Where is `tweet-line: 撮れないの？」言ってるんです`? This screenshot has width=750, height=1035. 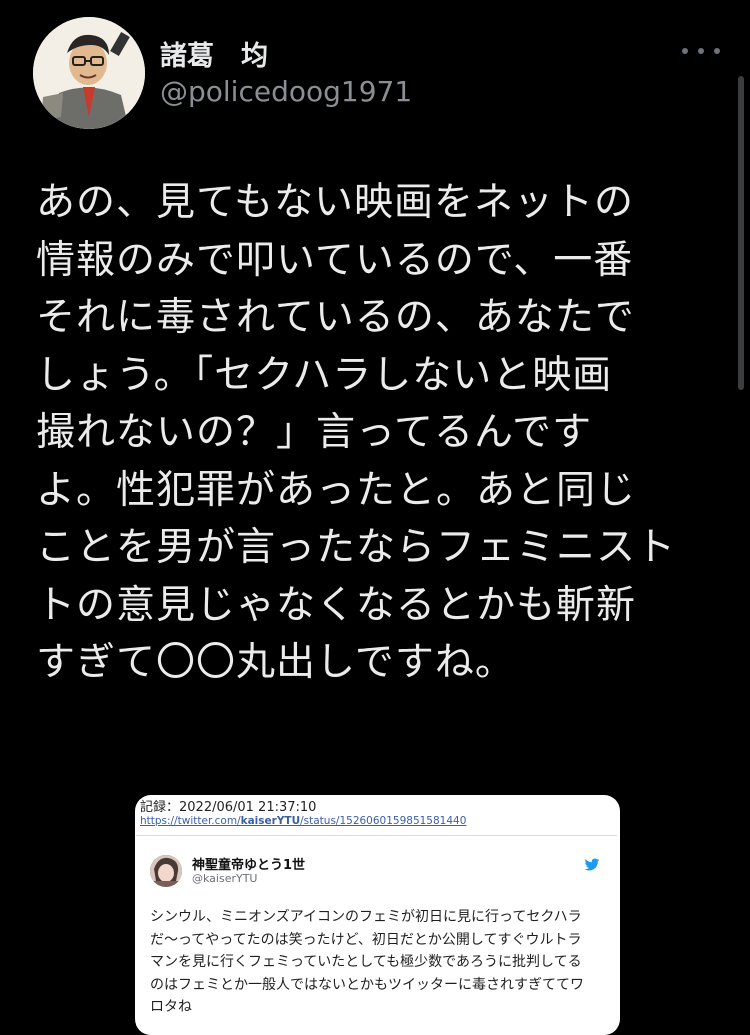
tweet-line: 撮れないの？」言ってるんです is located at coordinates (314, 432).